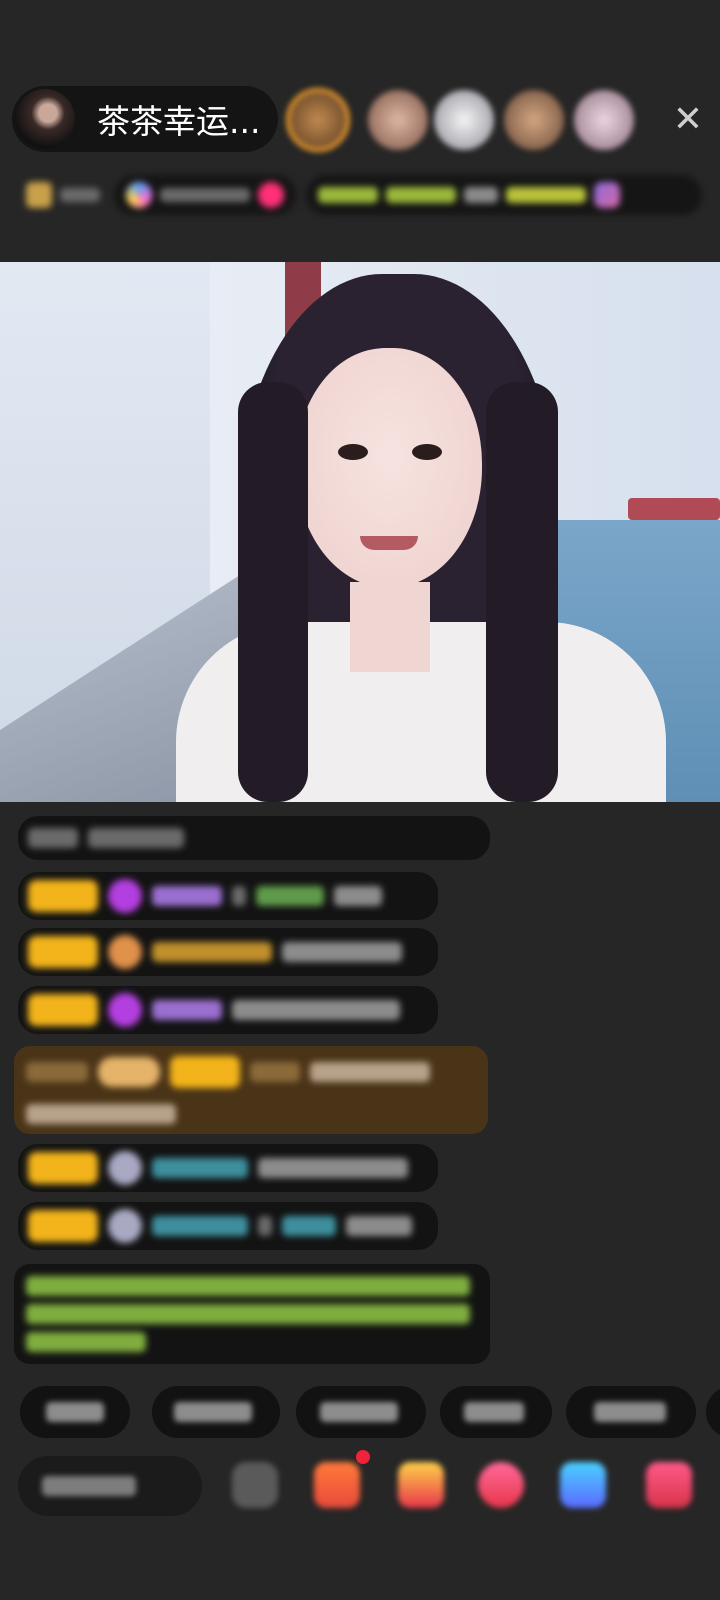 Image resolution: width=720 pixels, height=1600 pixels. What do you see at coordinates (669, 1485) in the screenshot?
I see `gift-icon` at bounding box center [669, 1485].